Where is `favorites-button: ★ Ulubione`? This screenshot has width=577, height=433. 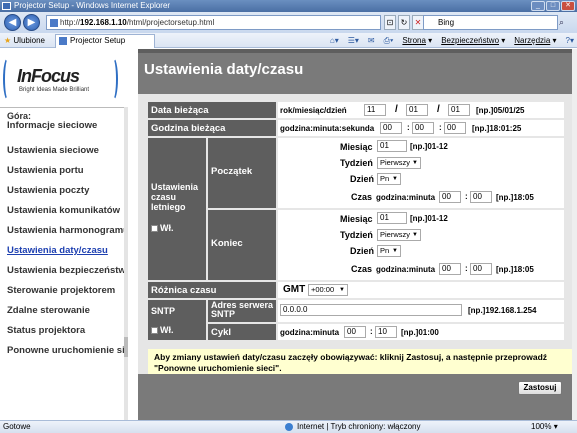 favorites-button: ★ Ulubione is located at coordinates (24, 40).